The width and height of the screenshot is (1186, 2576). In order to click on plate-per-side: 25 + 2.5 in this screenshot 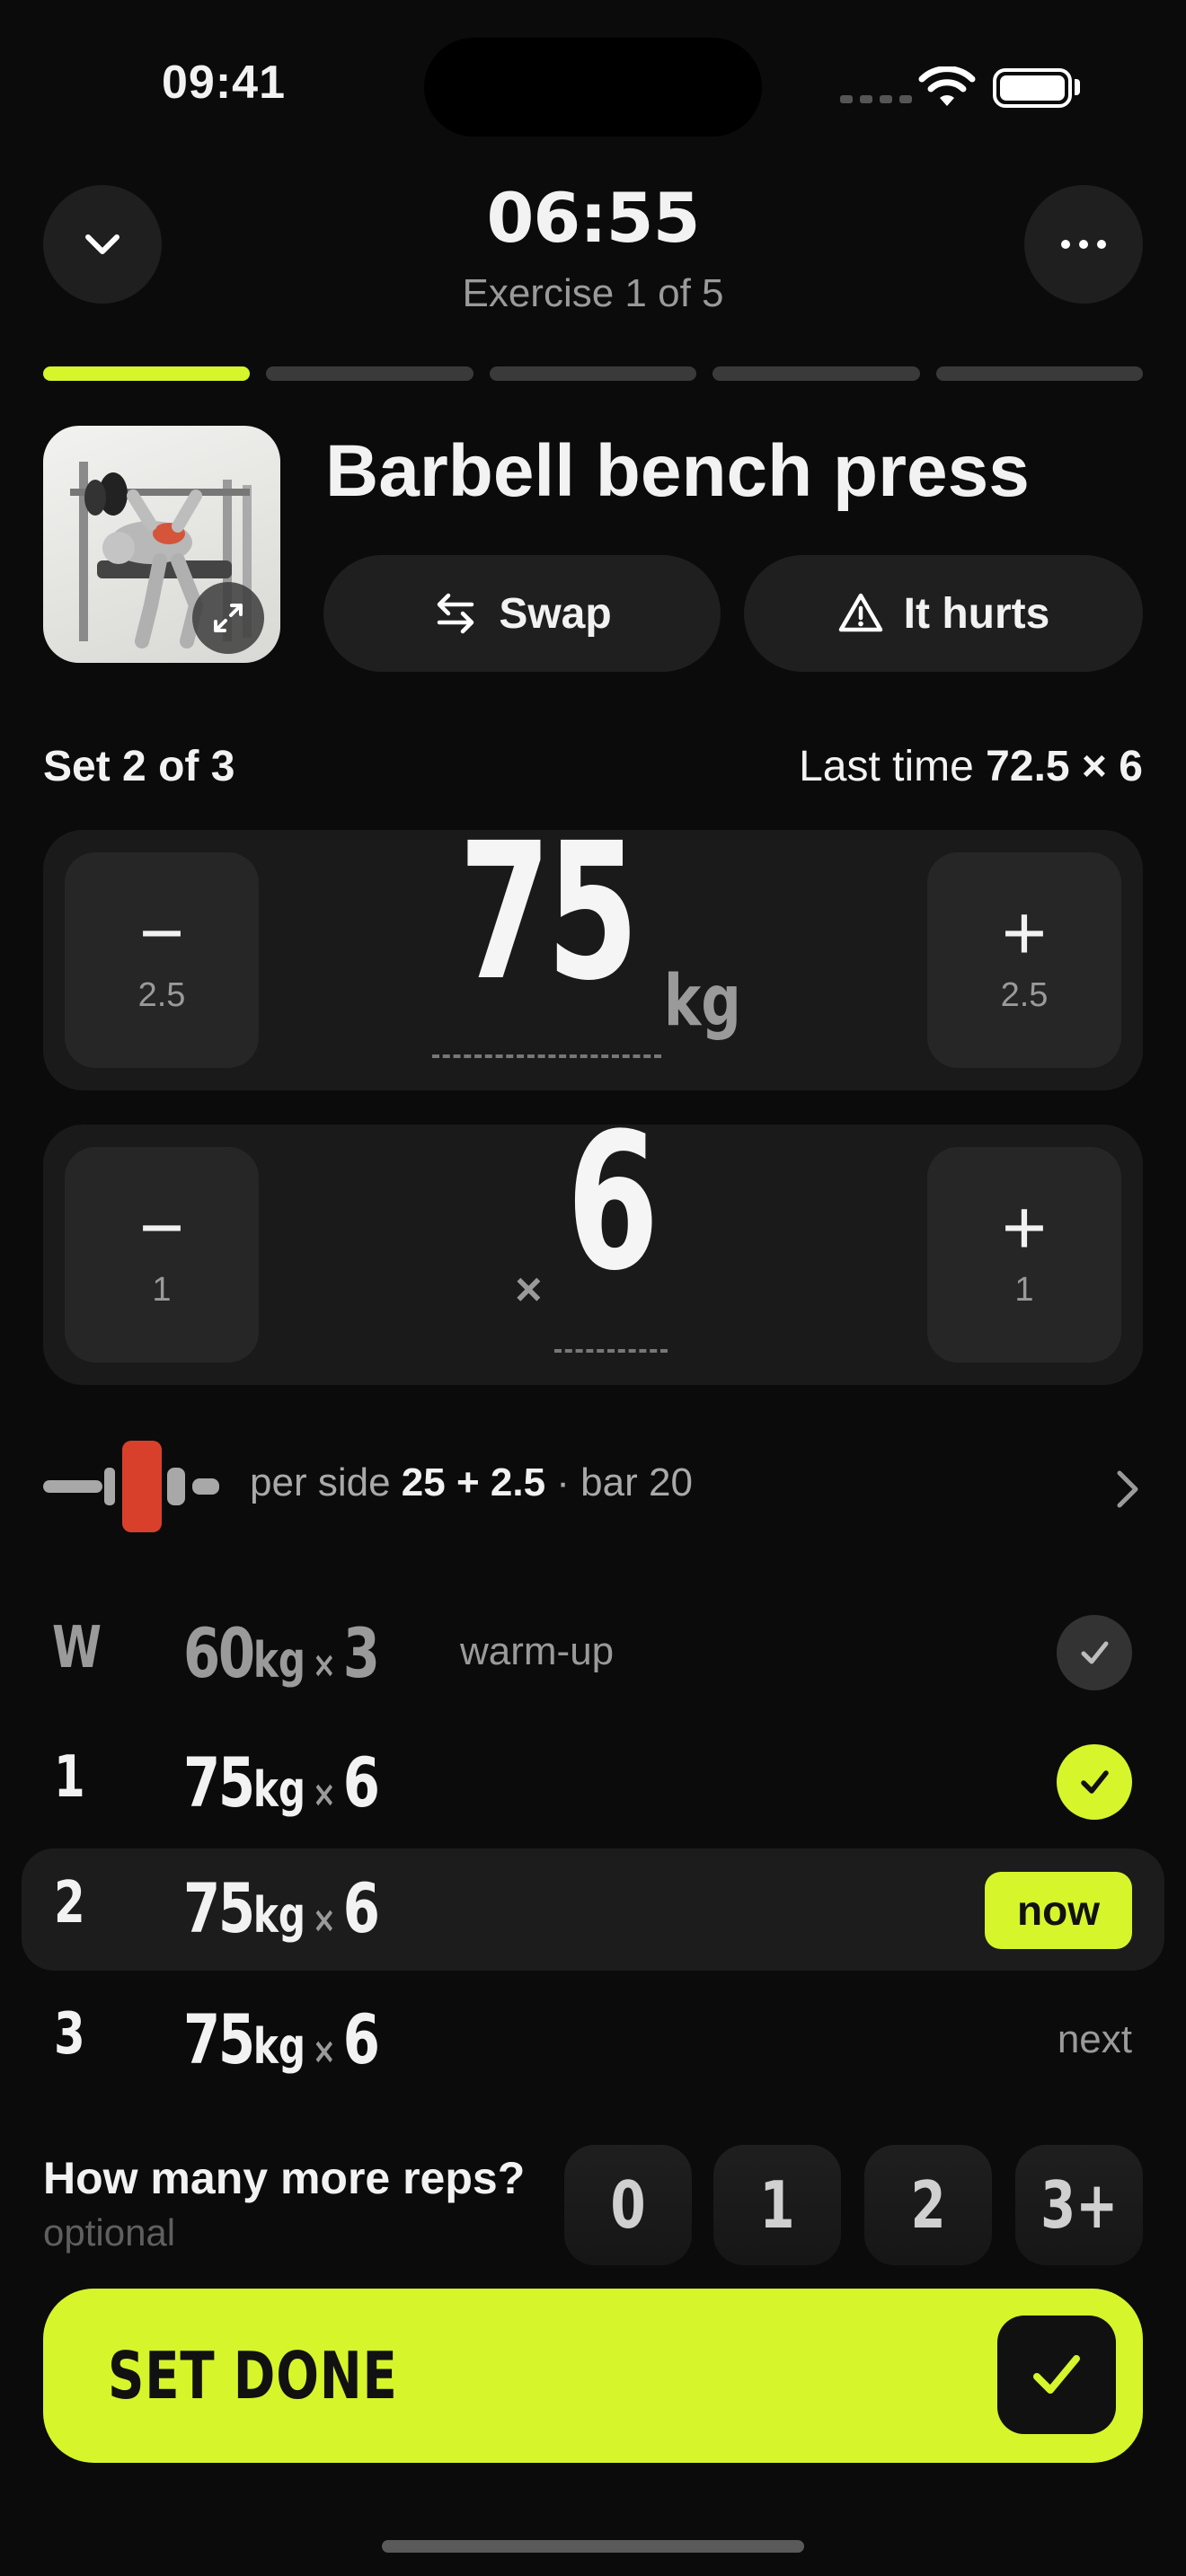, I will do `click(473, 1482)`.